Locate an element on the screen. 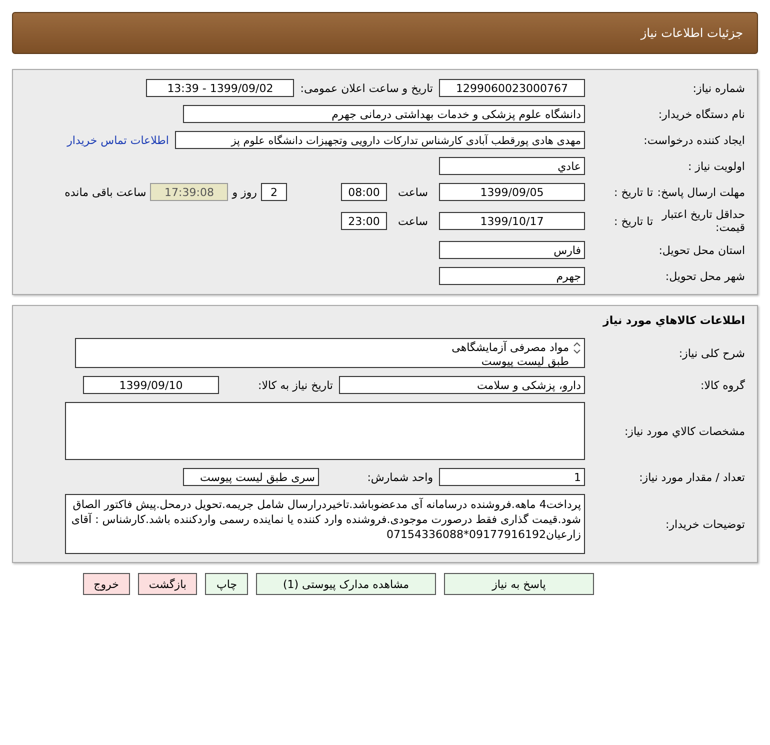  field-label: گروه کالا: is located at coordinates (722, 385).